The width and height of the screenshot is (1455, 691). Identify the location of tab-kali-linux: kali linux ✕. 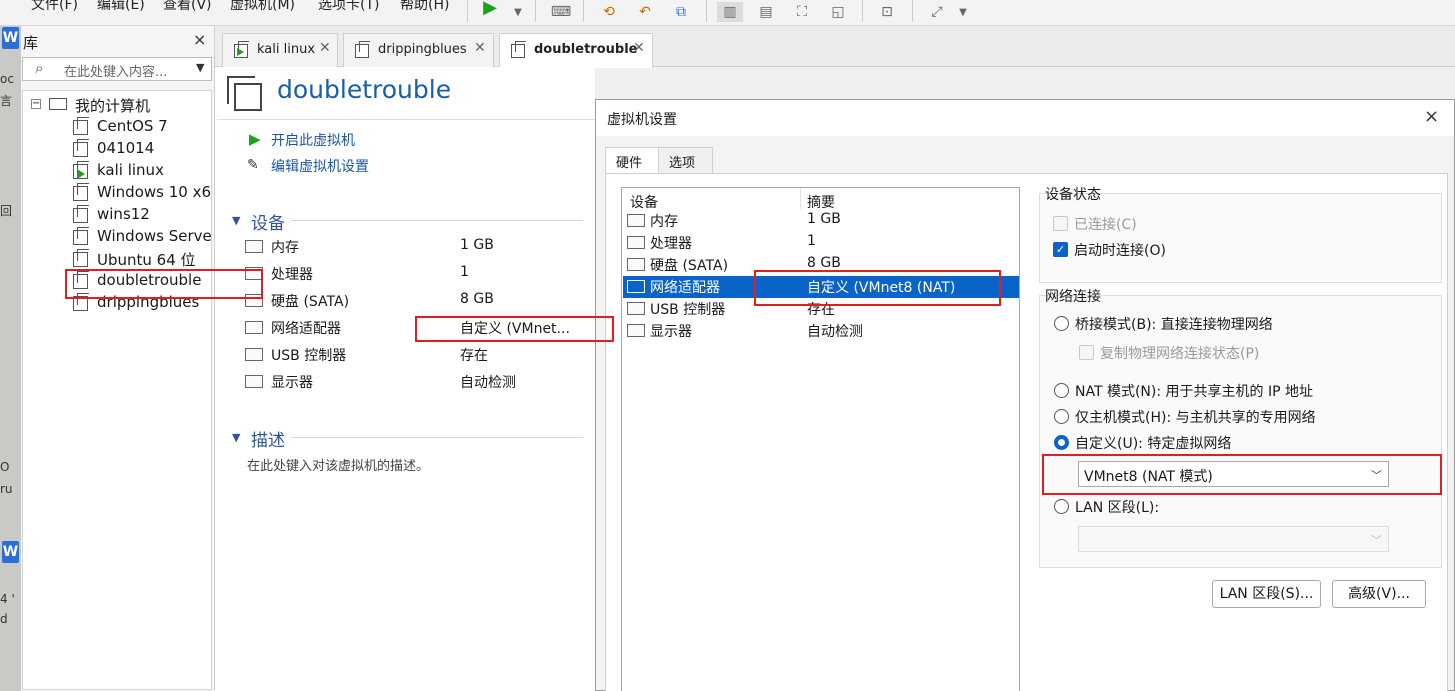
(280, 50).